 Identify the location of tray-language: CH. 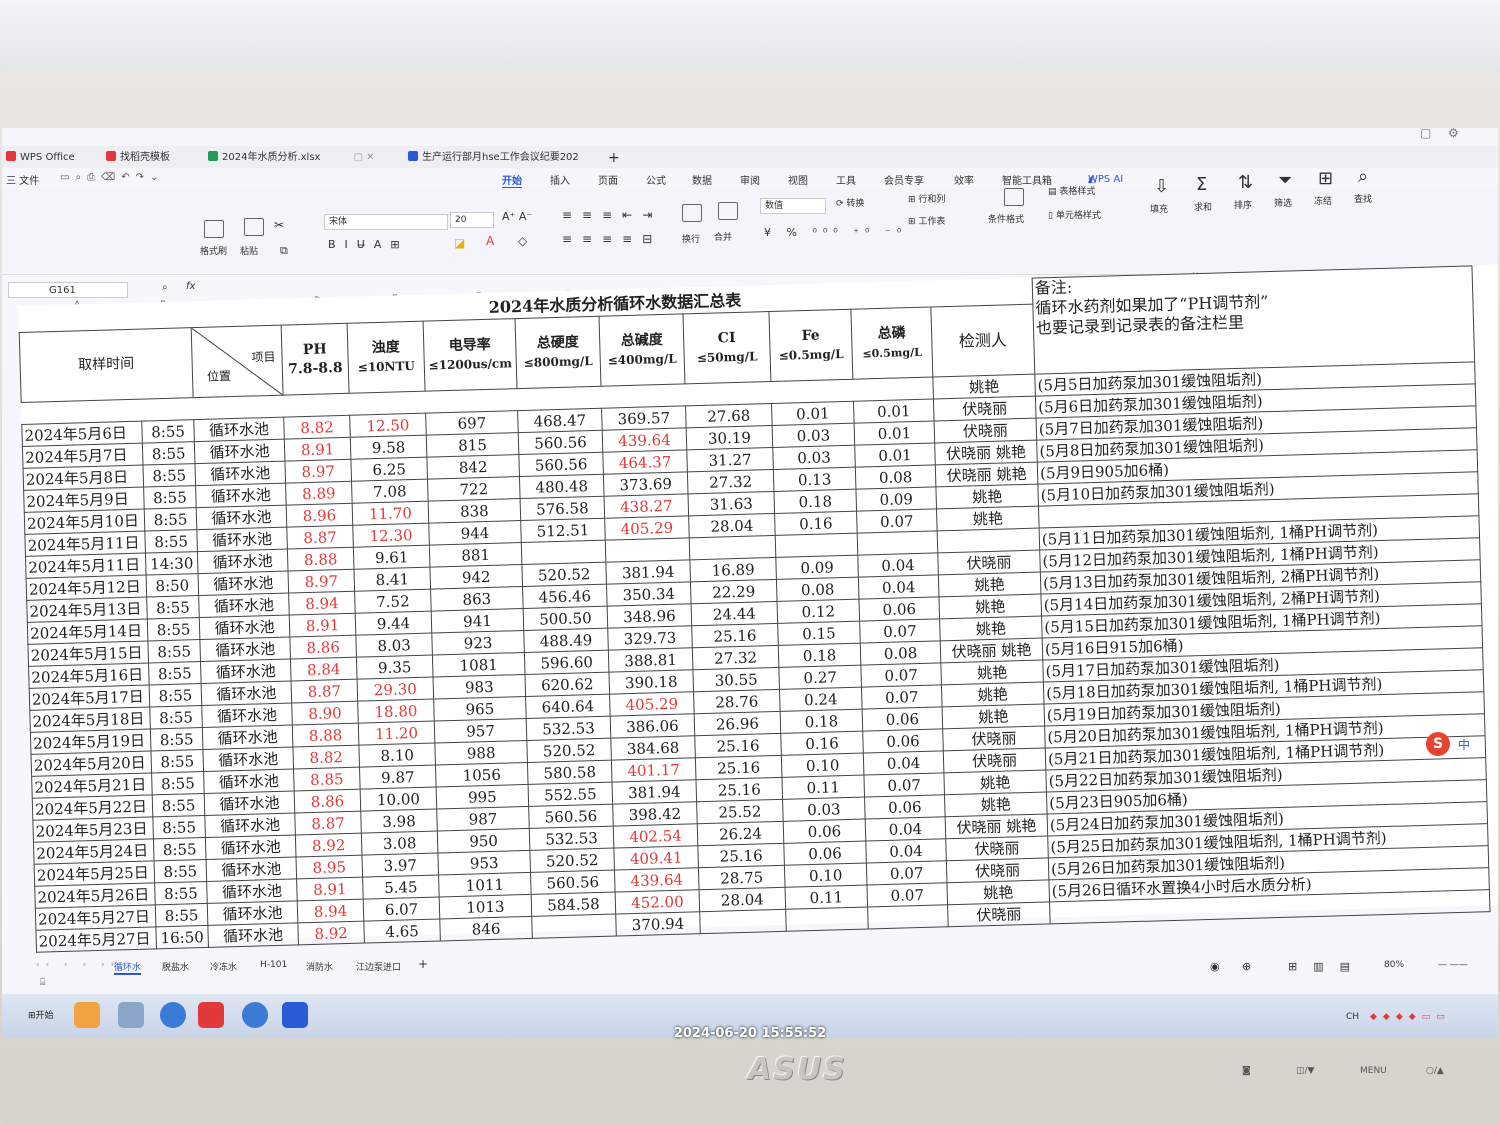
(1352, 1017).